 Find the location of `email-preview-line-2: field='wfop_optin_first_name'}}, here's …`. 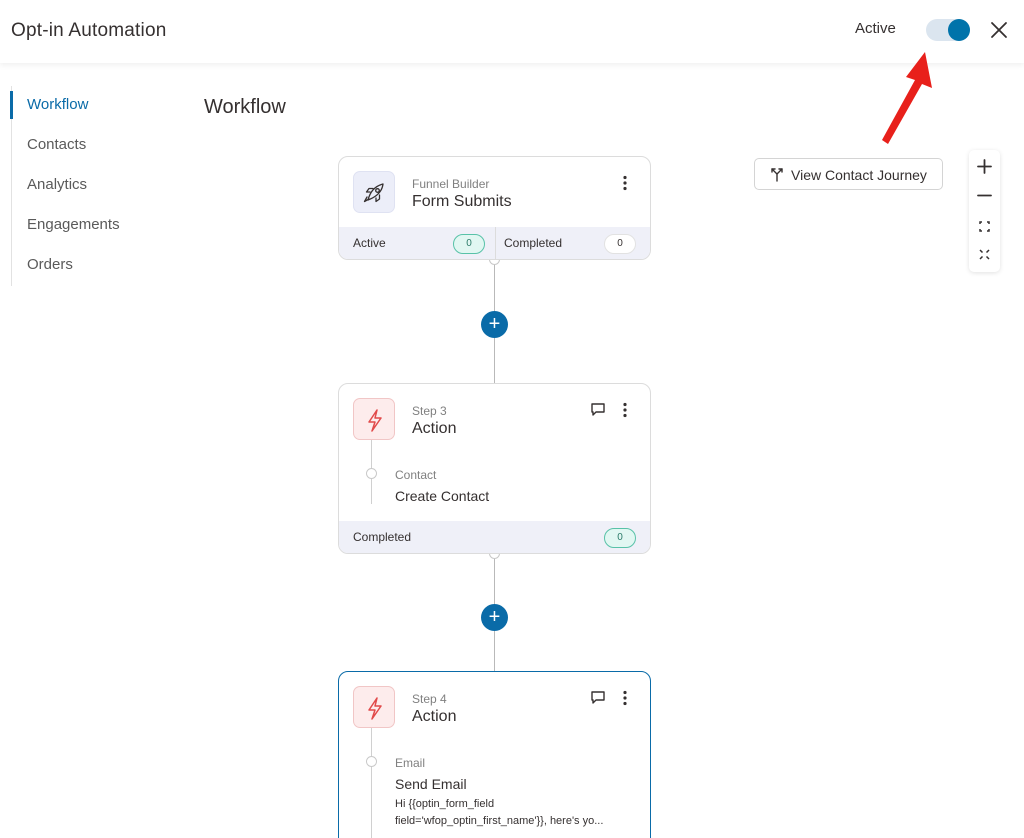

email-preview-line-2: field='wfop_optin_first_name'}}, here's … is located at coordinates (499, 821).